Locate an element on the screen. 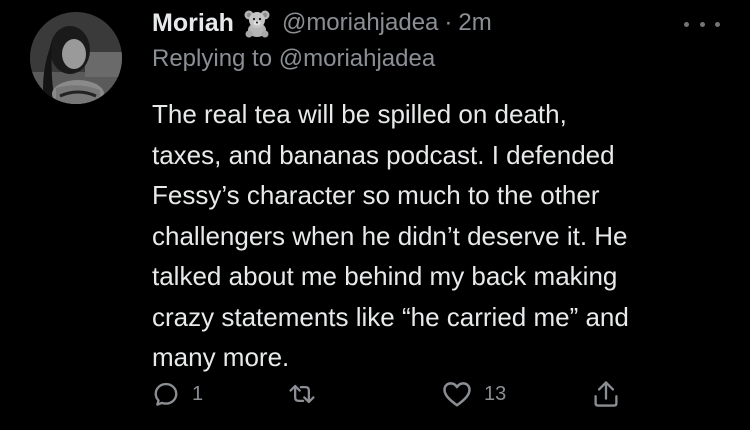 This screenshot has width=750, height=430. more-options-button is located at coordinates (702, 24).